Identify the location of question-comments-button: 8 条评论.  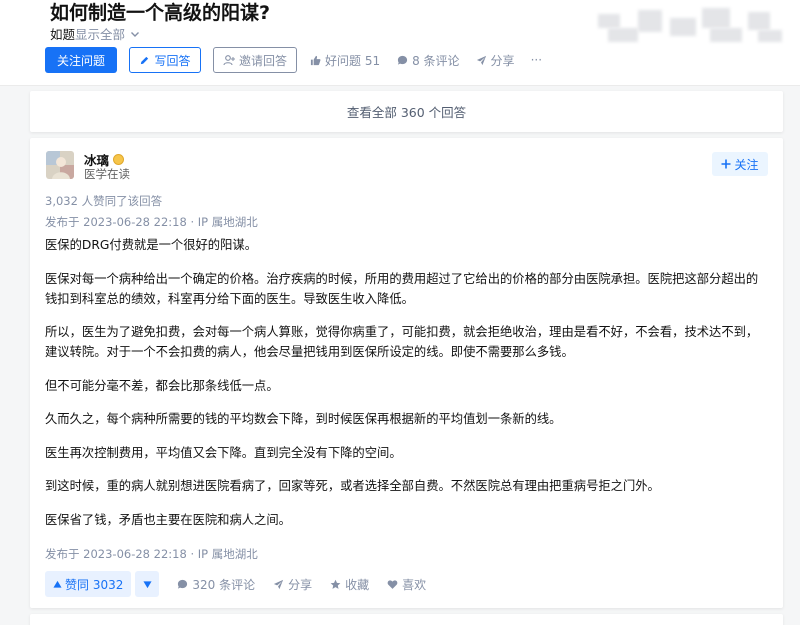
(428, 60).